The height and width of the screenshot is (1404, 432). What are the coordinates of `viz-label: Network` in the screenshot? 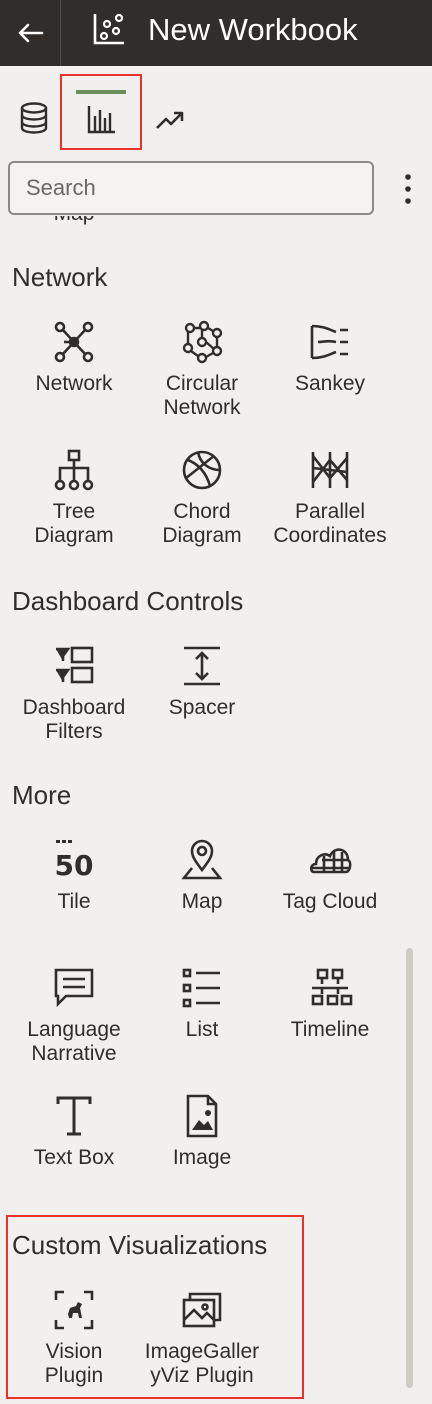 It's located at (74, 383).